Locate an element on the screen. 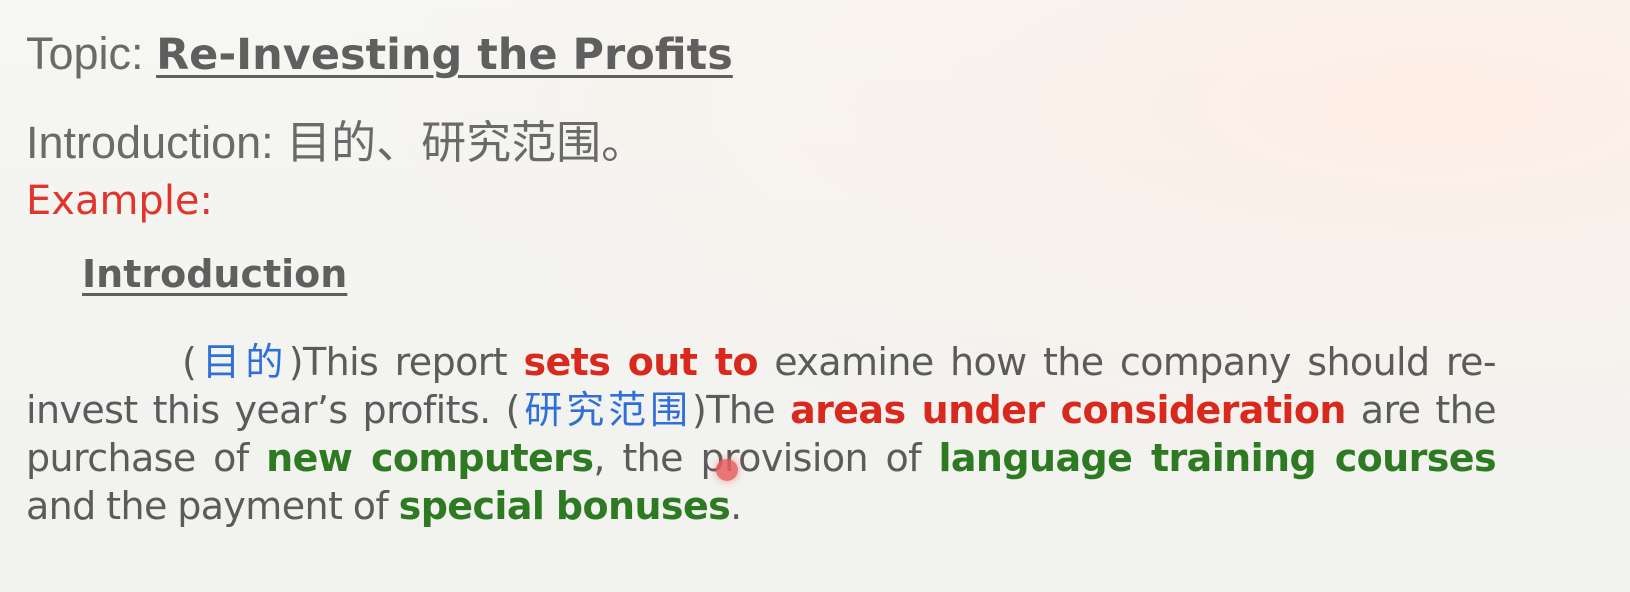  scope-marker-text: 研究范围 is located at coordinates (606, 410).